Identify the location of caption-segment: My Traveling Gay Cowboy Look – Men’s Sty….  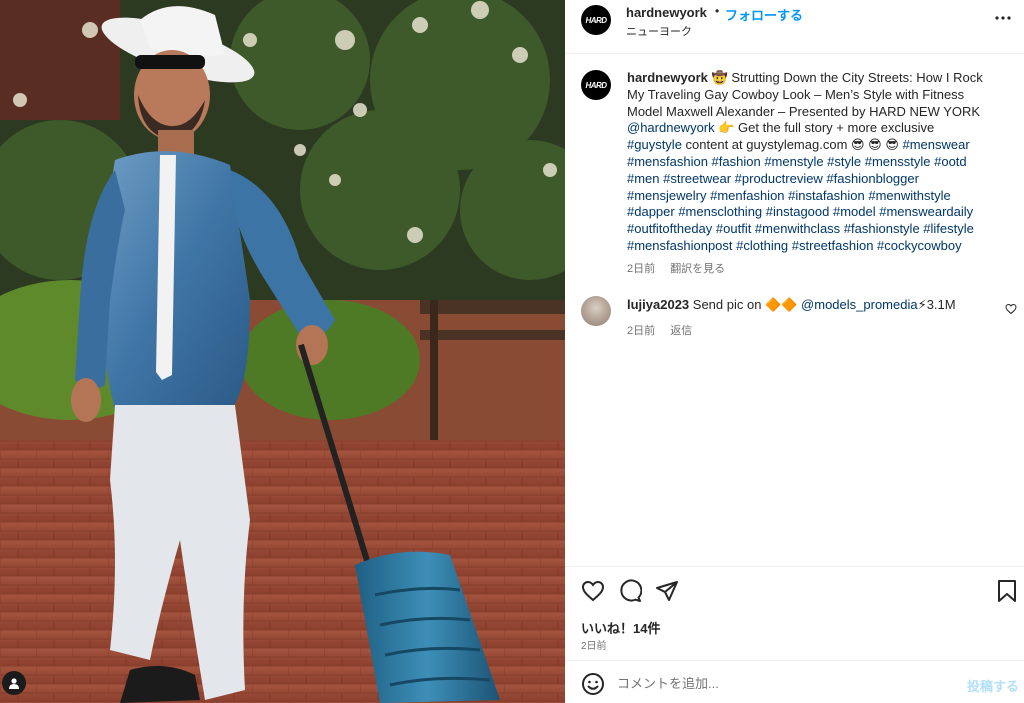
(796, 94).